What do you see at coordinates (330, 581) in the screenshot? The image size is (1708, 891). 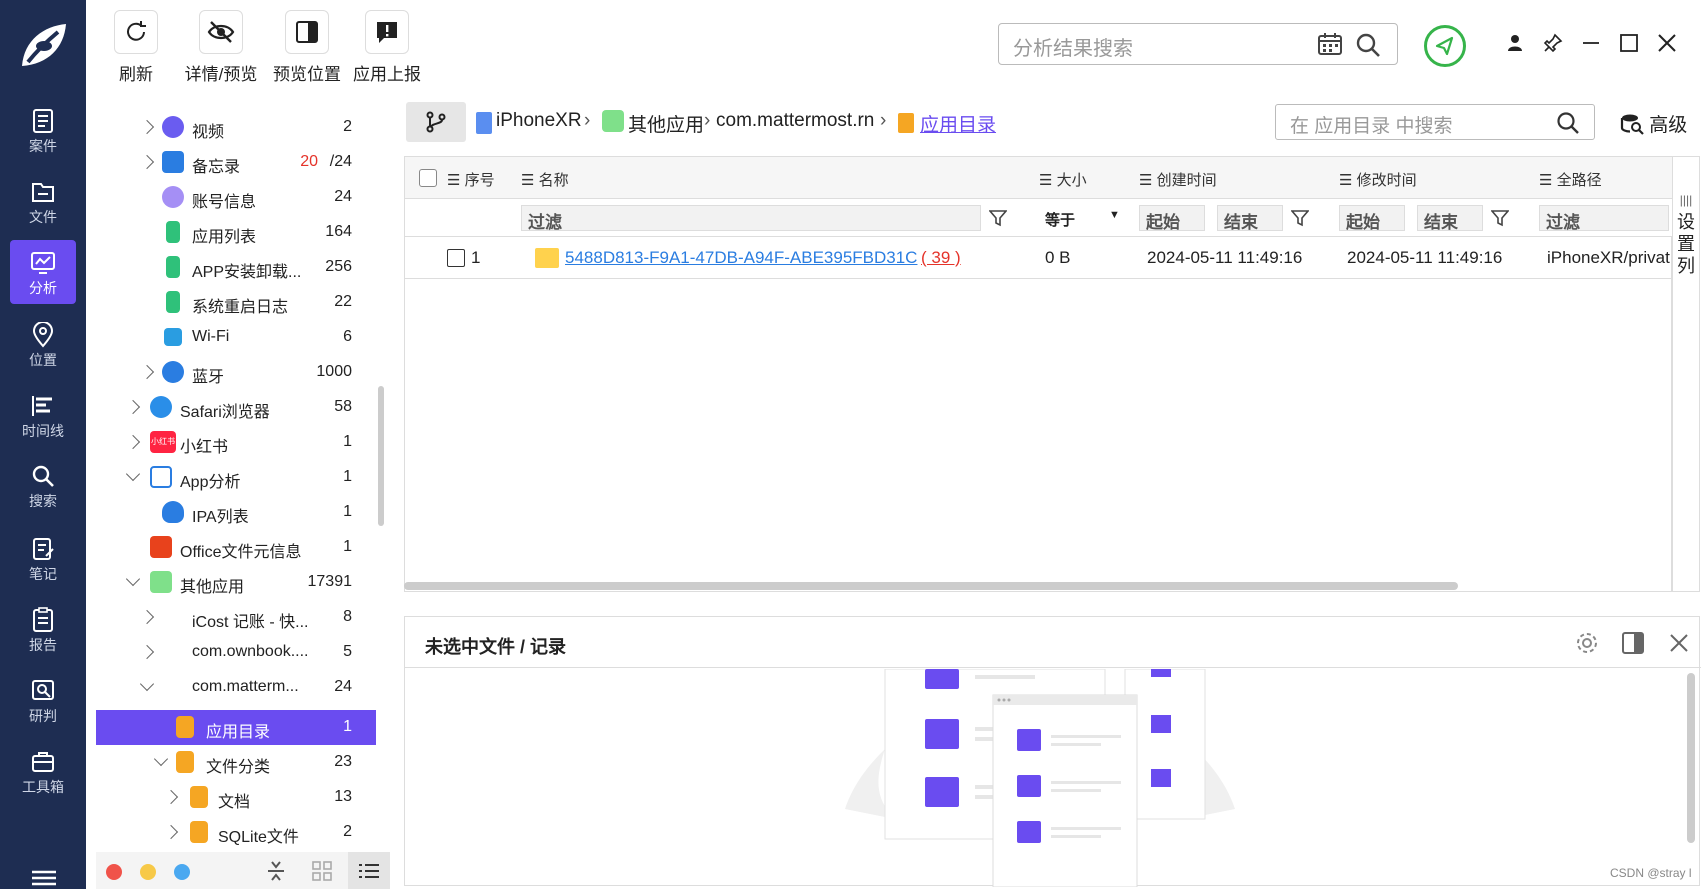 I see `tree-count: 17391` at bounding box center [330, 581].